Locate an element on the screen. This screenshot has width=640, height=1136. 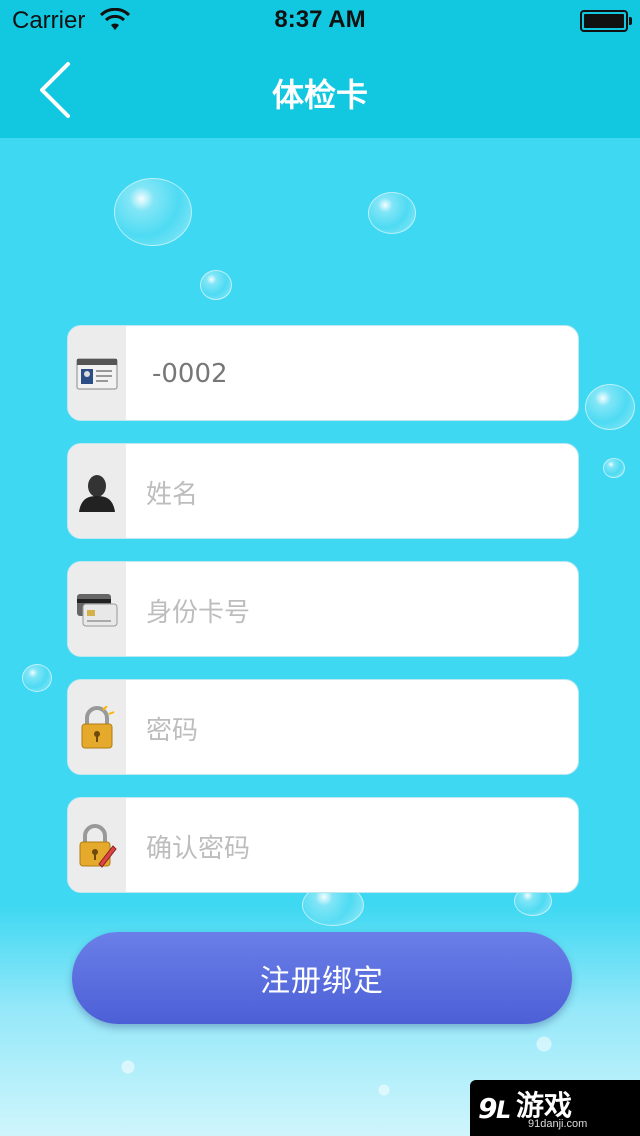
padlock-pen-icon is located at coordinates (97, 845).